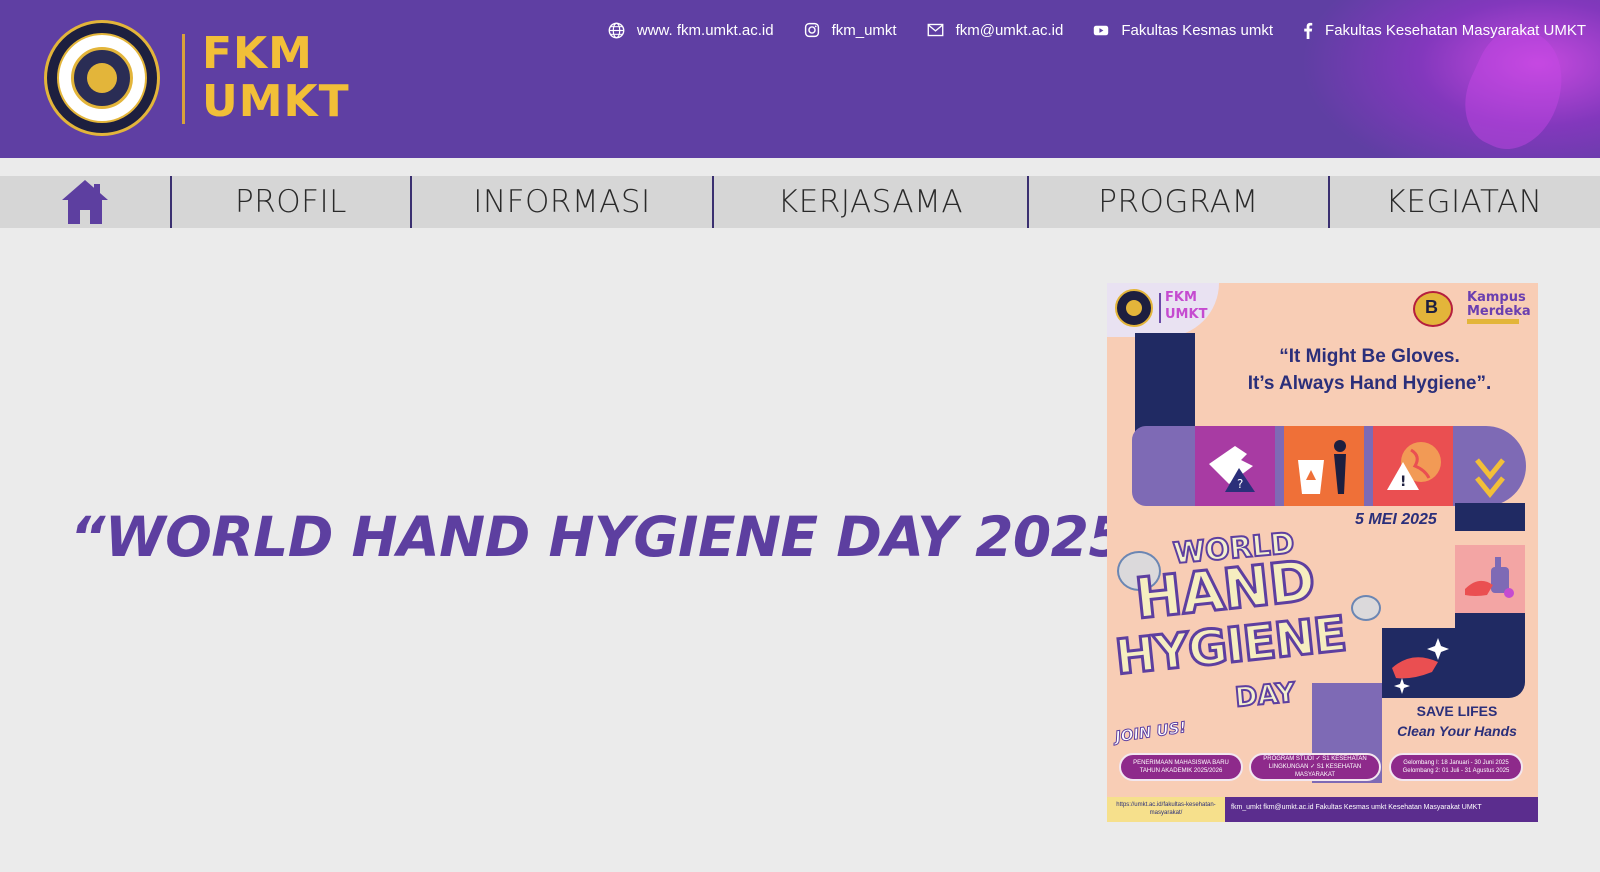 This screenshot has height=872, width=1600. Describe the element at coordinates (616, 30) in the screenshot. I see `globe-icon` at that location.